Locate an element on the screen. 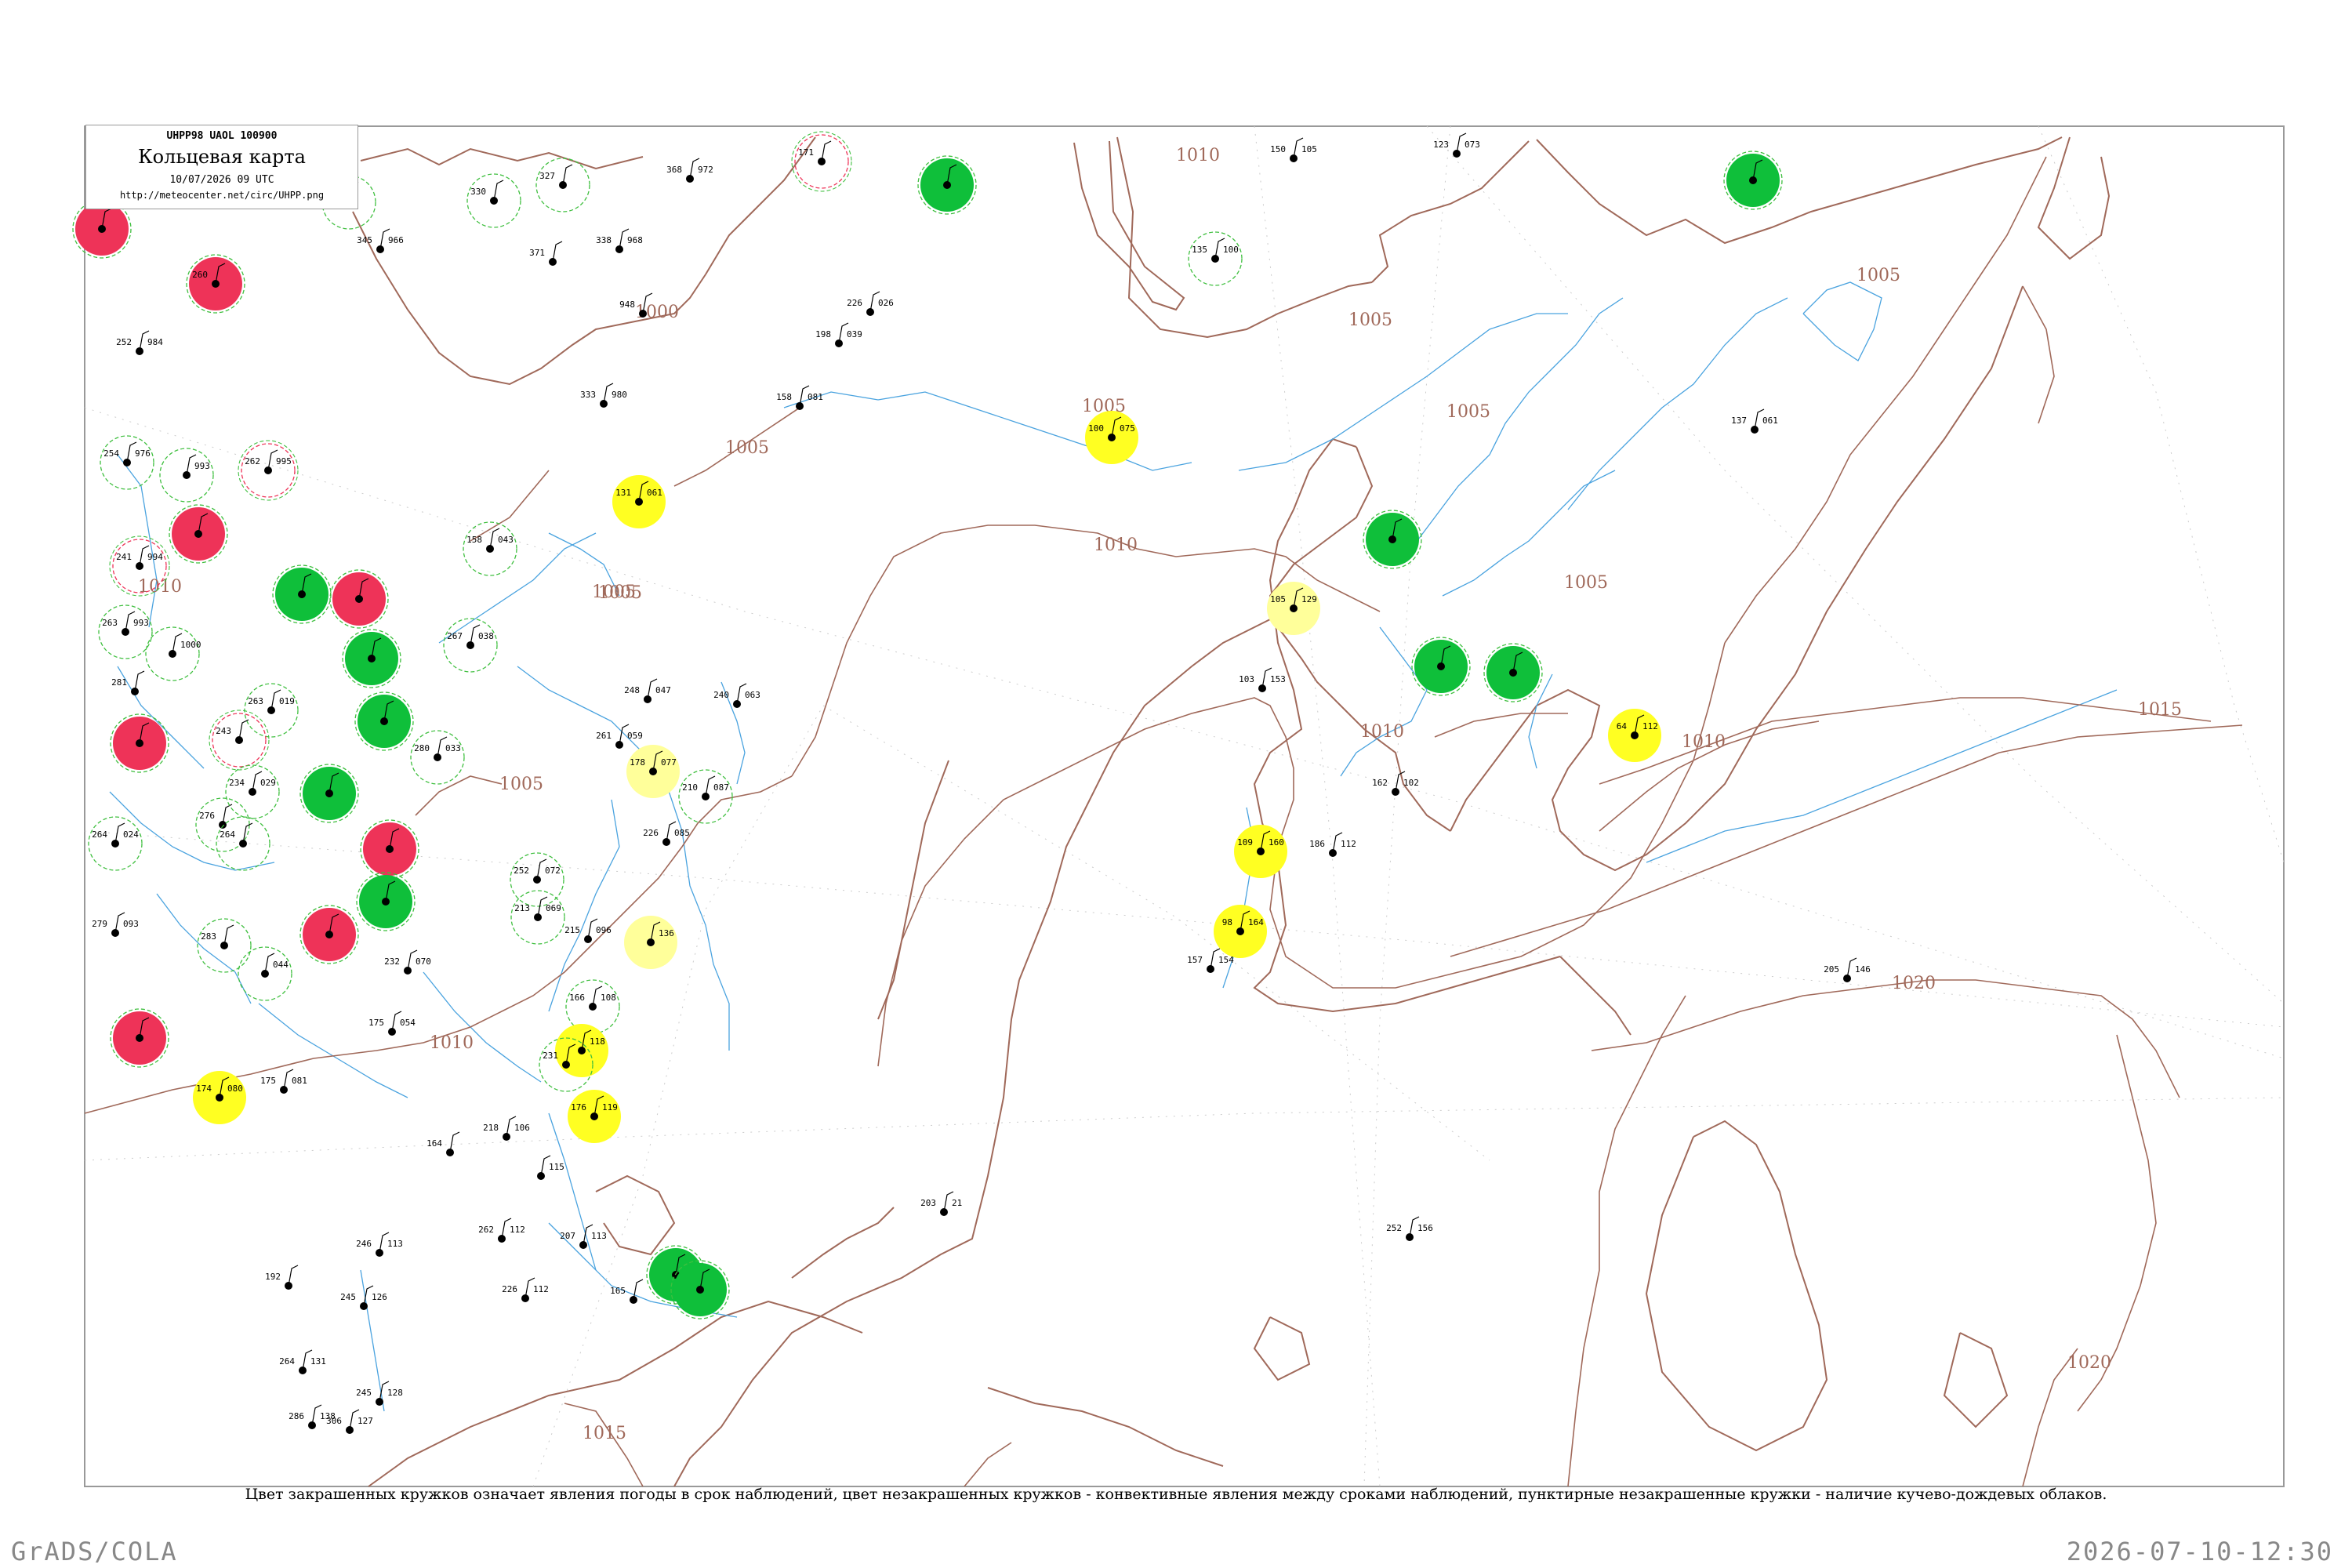 The image size is (2352, 1568). station-temperature: 260 is located at coordinates (200, 275).